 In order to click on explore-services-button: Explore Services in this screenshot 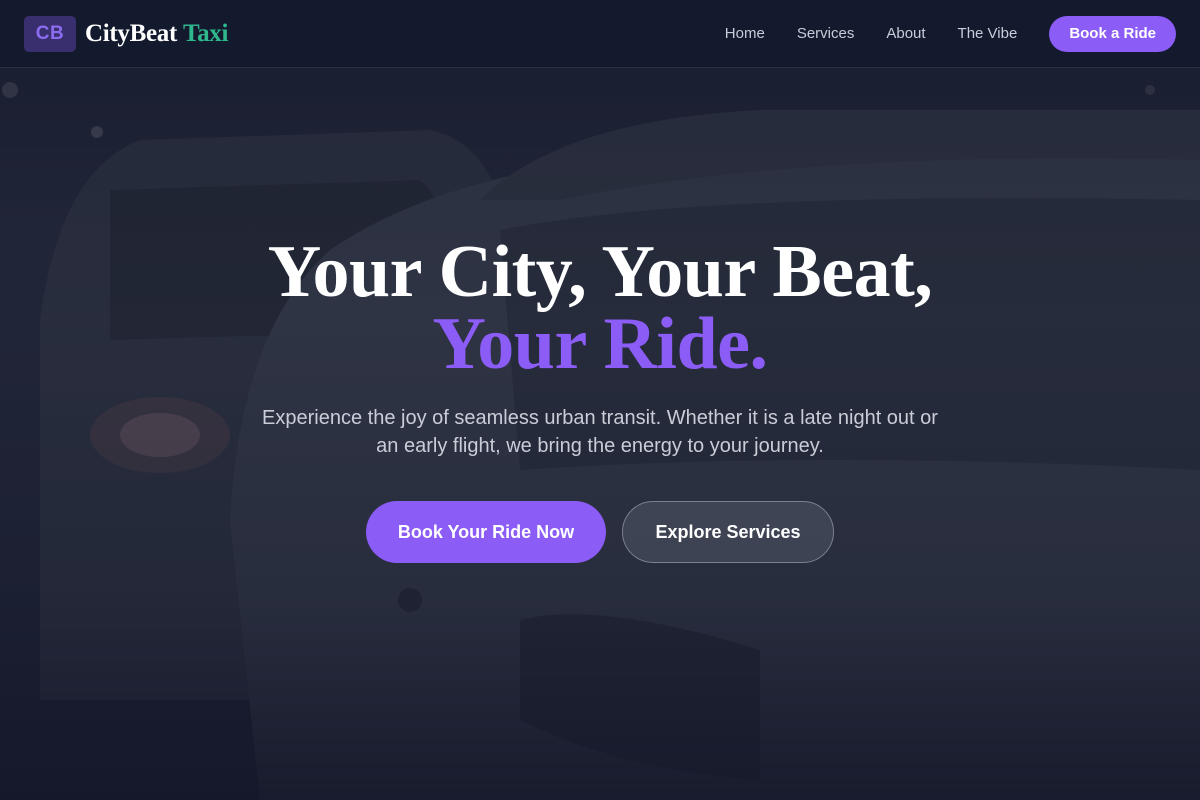, I will do `click(728, 532)`.